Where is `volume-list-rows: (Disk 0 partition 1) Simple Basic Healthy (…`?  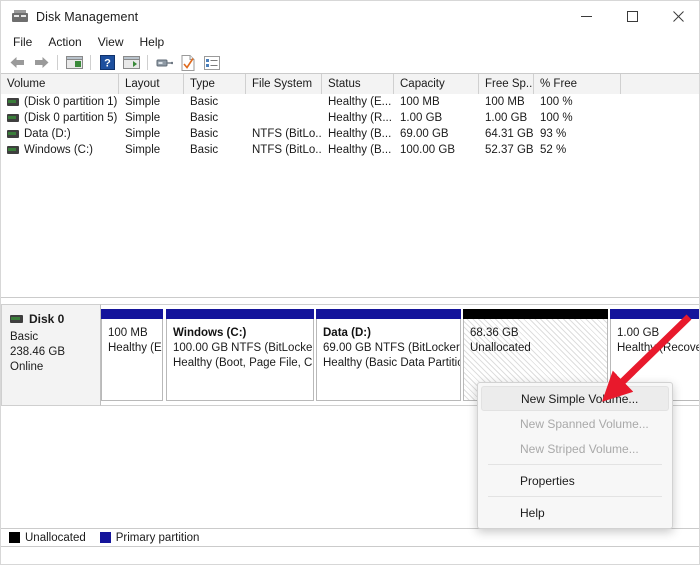 volume-list-rows: (Disk 0 partition 1) Simple Basic Healthy (… is located at coordinates (350, 126).